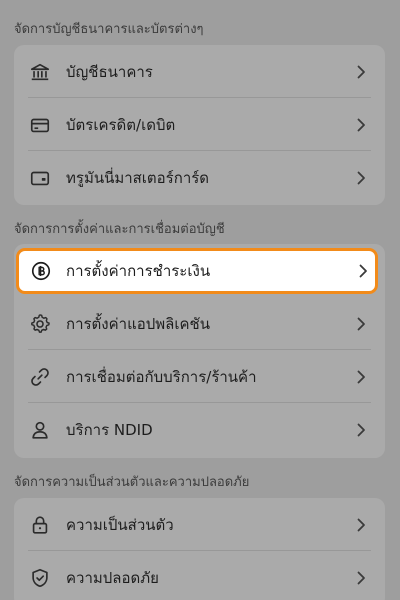 The height and width of the screenshot is (600, 400). I want to click on menu-item-truemoney-mastercard: ทรูมันนี่มาสเตอร์การ์ด, so click(199, 177).